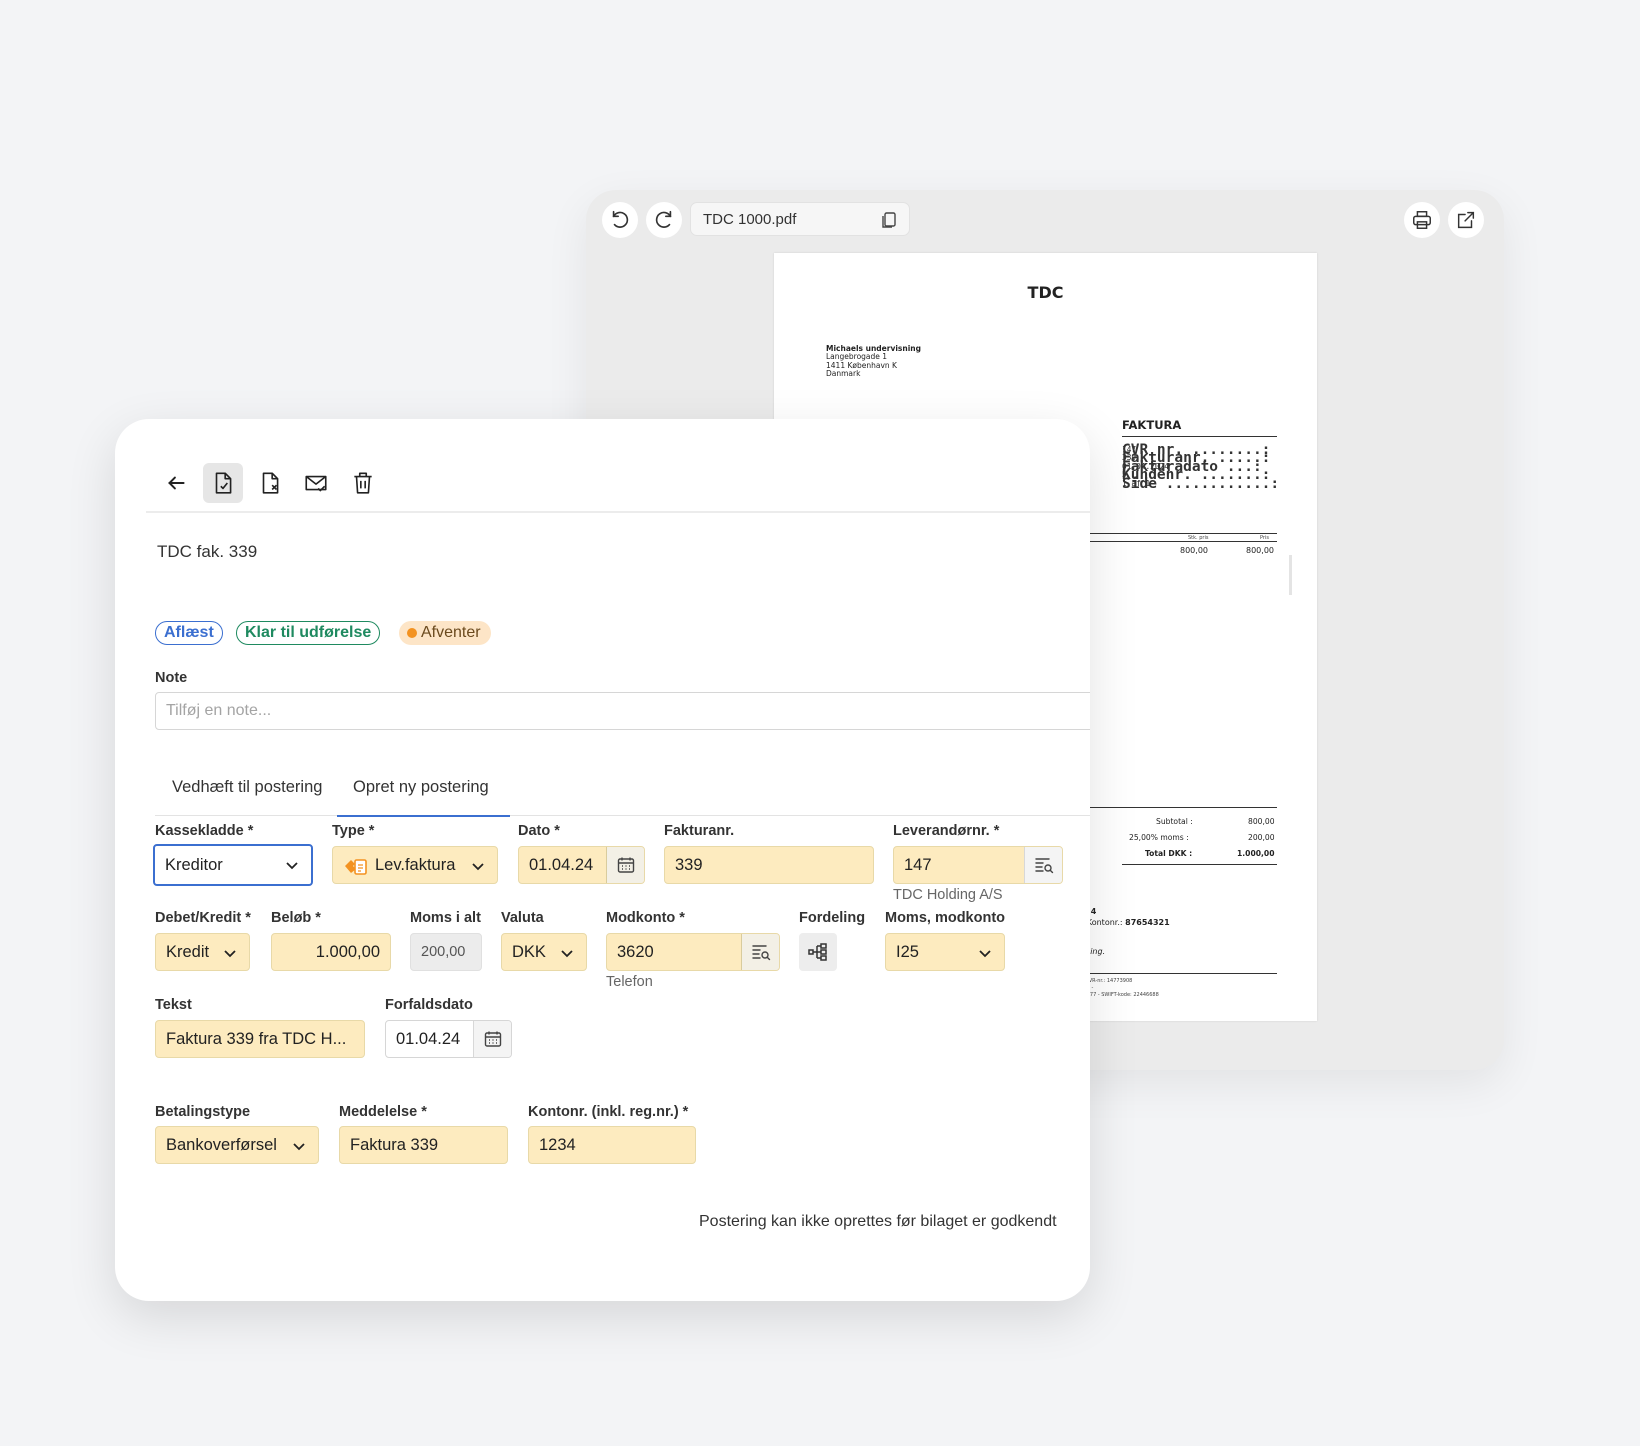 The width and height of the screenshot is (1640, 1446). What do you see at coordinates (818, 952) in the screenshot?
I see `fordeling-button` at bounding box center [818, 952].